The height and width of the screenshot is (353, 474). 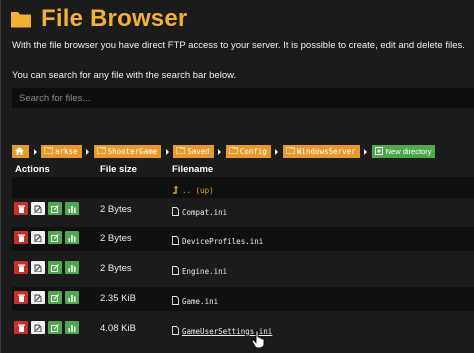 I want to click on level-up-icon, so click(x=175, y=190).